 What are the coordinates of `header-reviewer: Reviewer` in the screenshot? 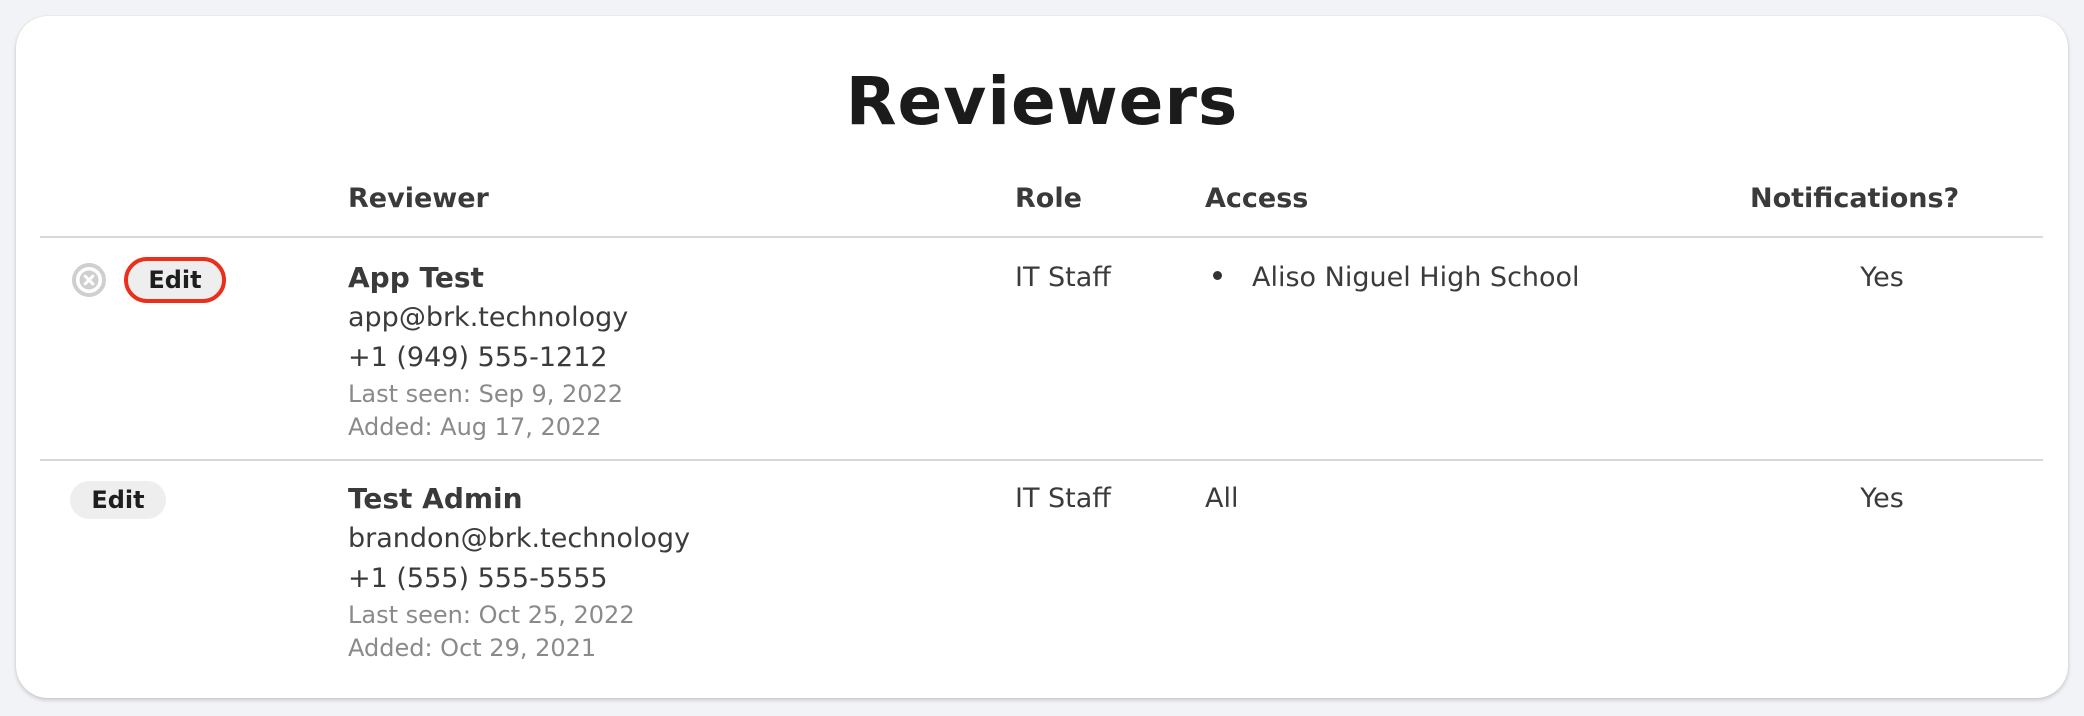 It's located at (418, 198).